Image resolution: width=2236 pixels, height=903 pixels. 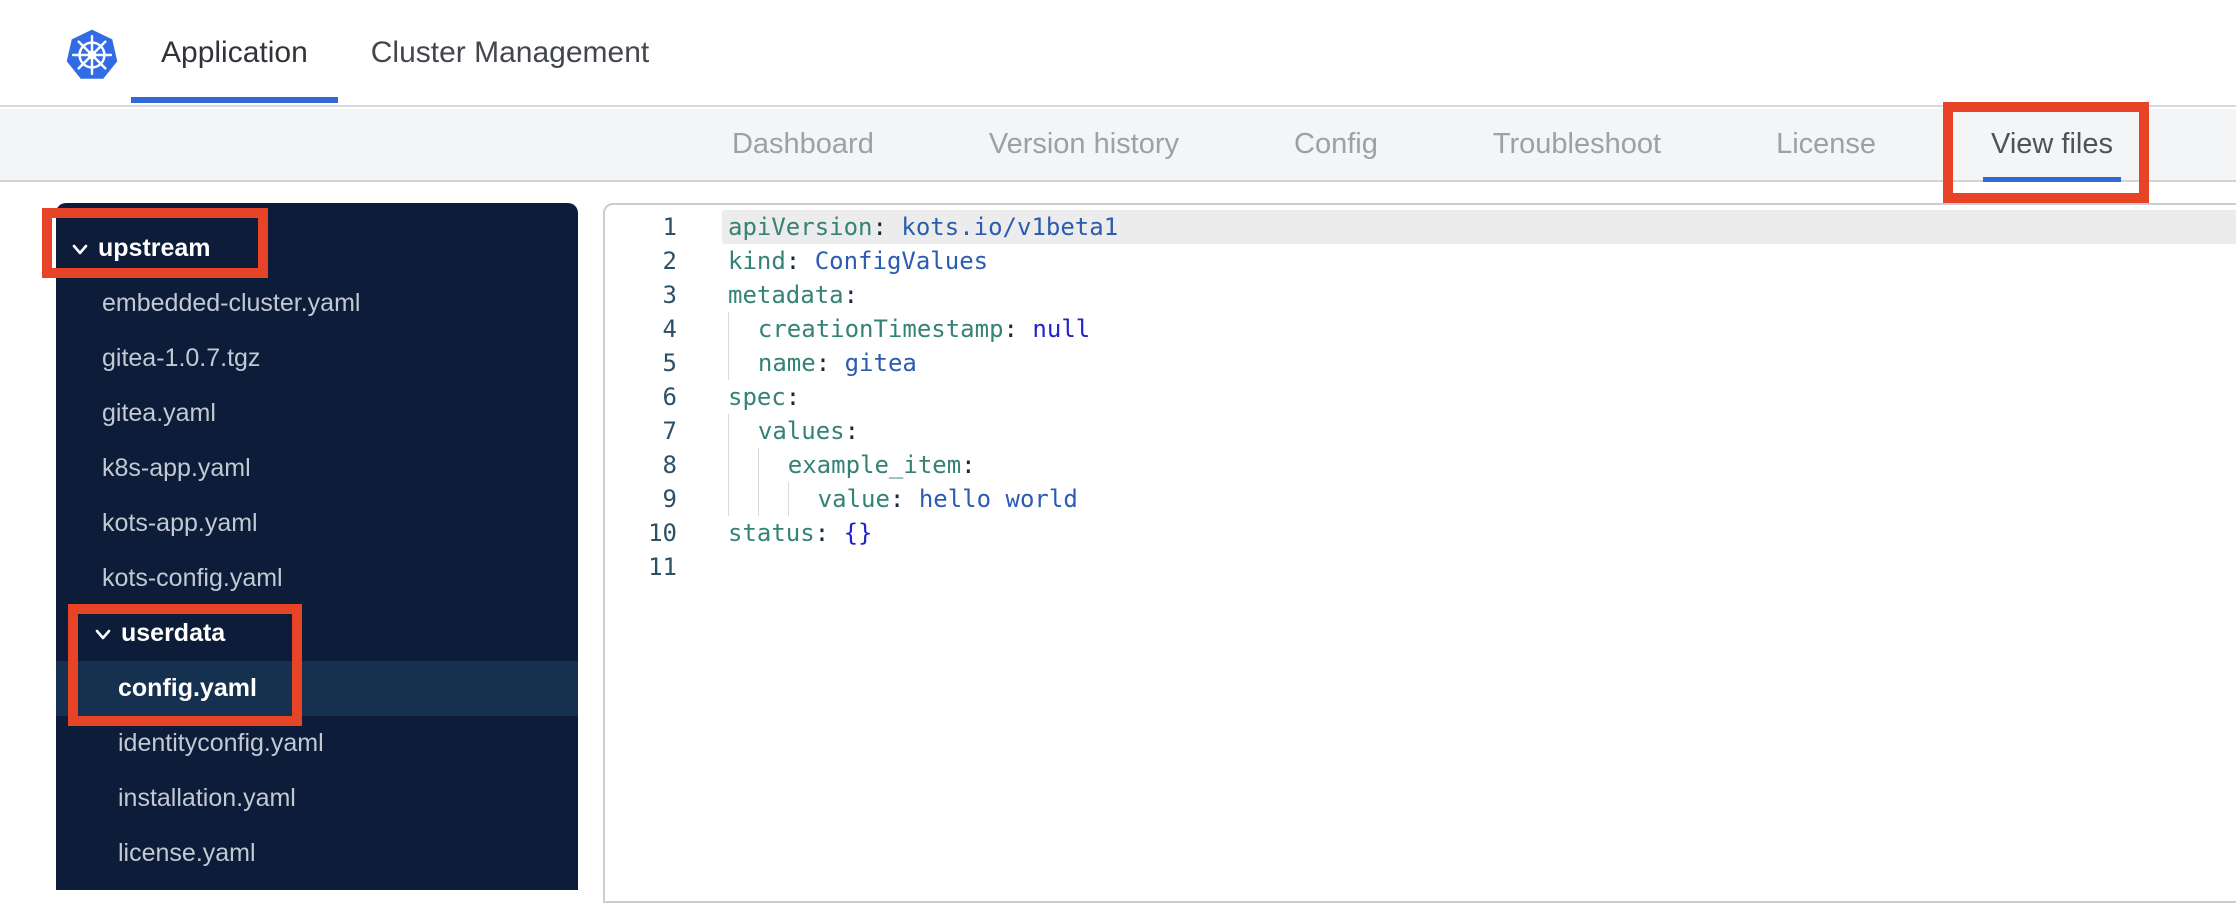 I want to click on tree-file-license-yaml: license.yaml, so click(x=317, y=853).